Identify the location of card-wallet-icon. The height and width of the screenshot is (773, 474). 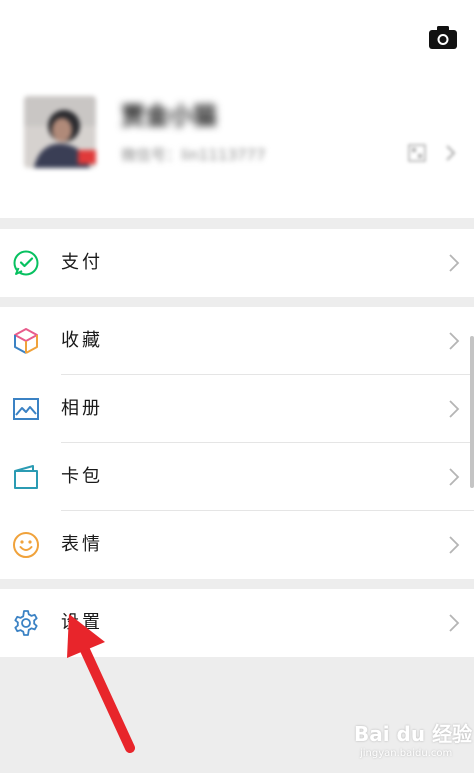
(26, 477).